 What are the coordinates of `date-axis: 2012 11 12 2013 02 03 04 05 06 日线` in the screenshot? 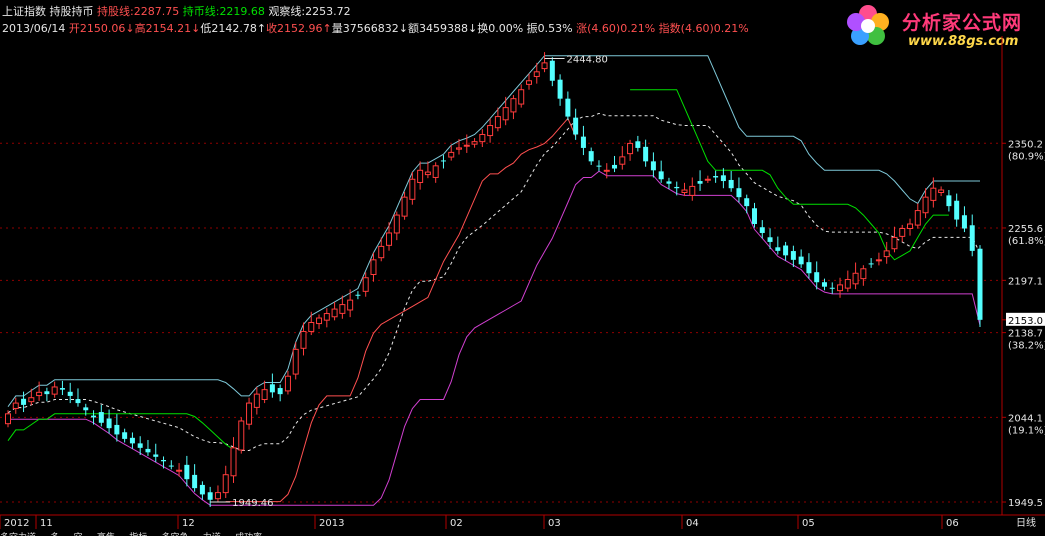 It's located at (518, 522).